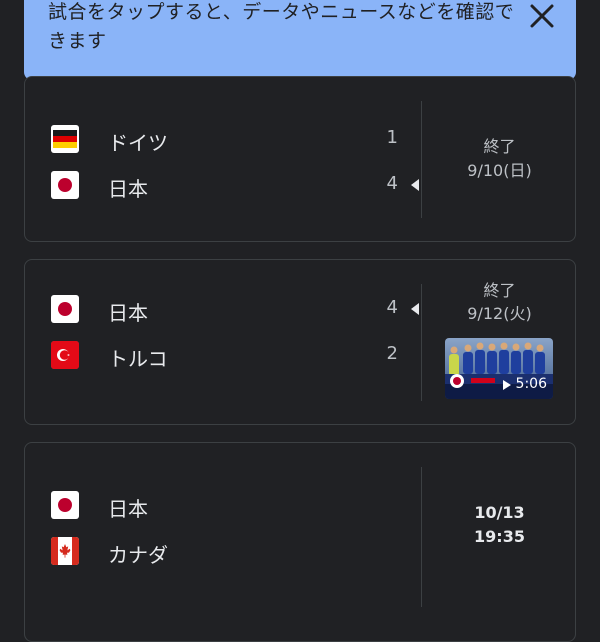  I want to click on team-row: ドイツ 1, so click(222, 140).